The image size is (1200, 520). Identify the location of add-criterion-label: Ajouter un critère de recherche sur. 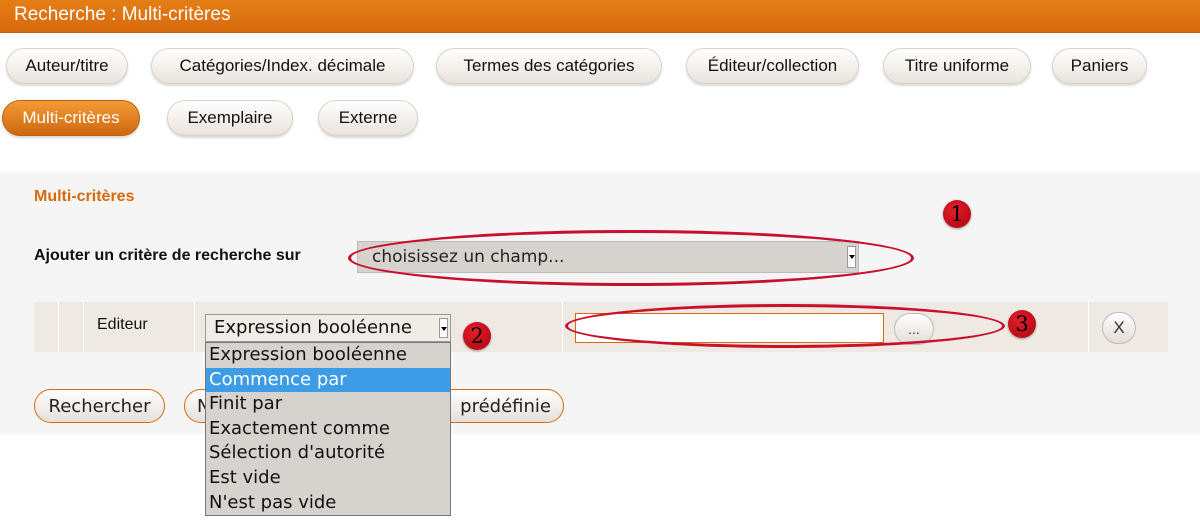
(167, 255).